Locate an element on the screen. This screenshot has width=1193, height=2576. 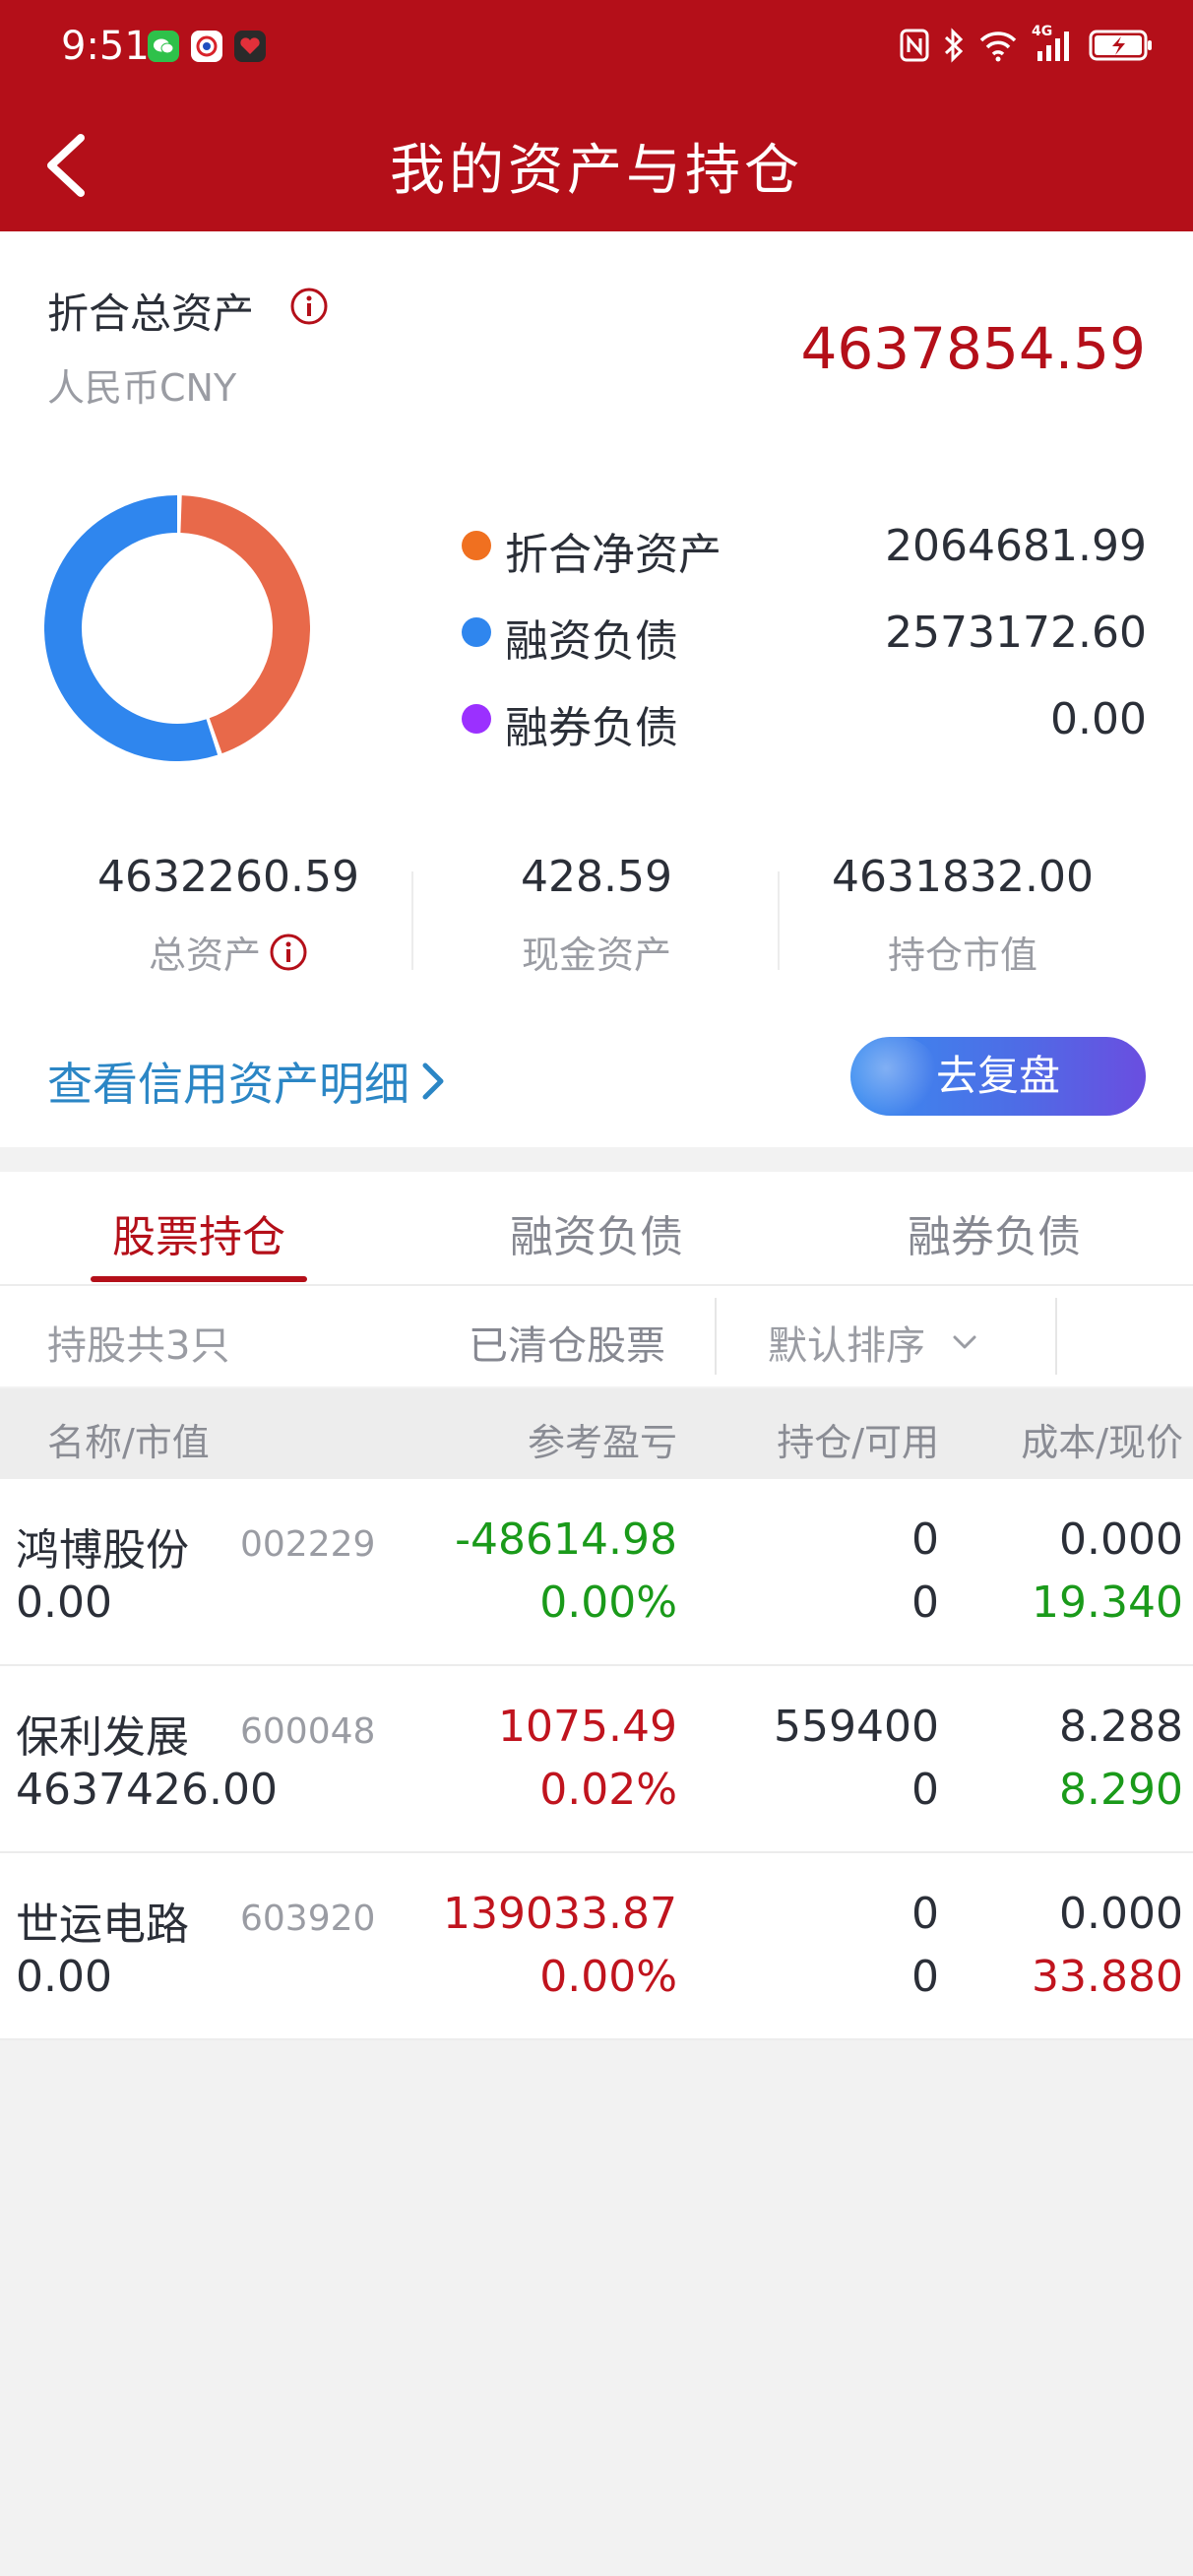
current-price: 8.290 is located at coordinates (1121, 1790).